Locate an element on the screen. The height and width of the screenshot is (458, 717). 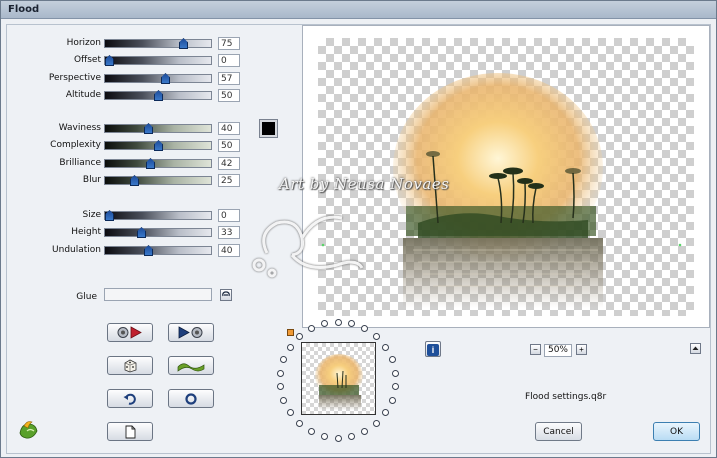
slider-track-perspective is located at coordinates (158, 78).